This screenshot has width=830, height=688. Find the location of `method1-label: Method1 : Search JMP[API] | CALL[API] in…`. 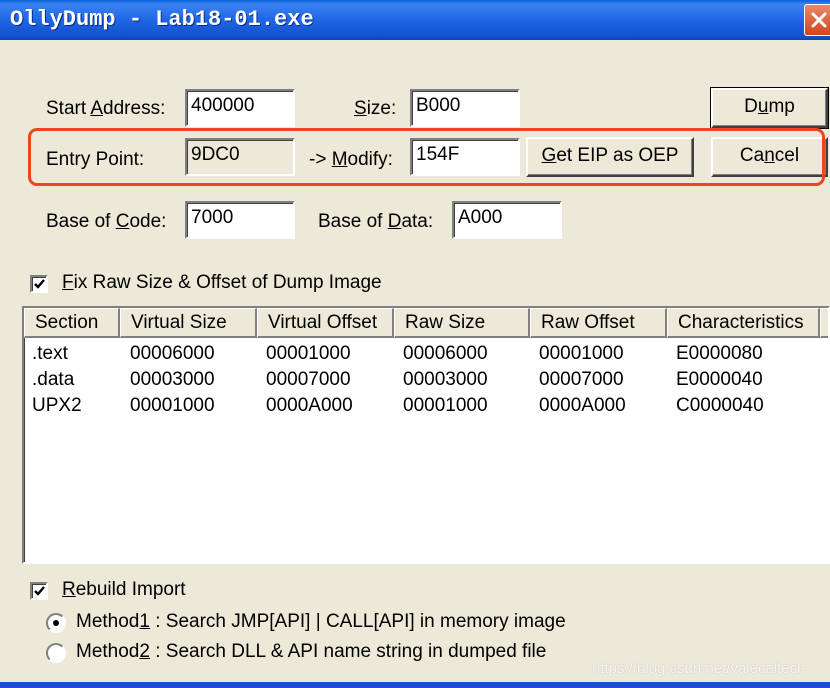

method1-label: Method1 : Search JMP[API] | CALL[API] in… is located at coordinates (321, 622).